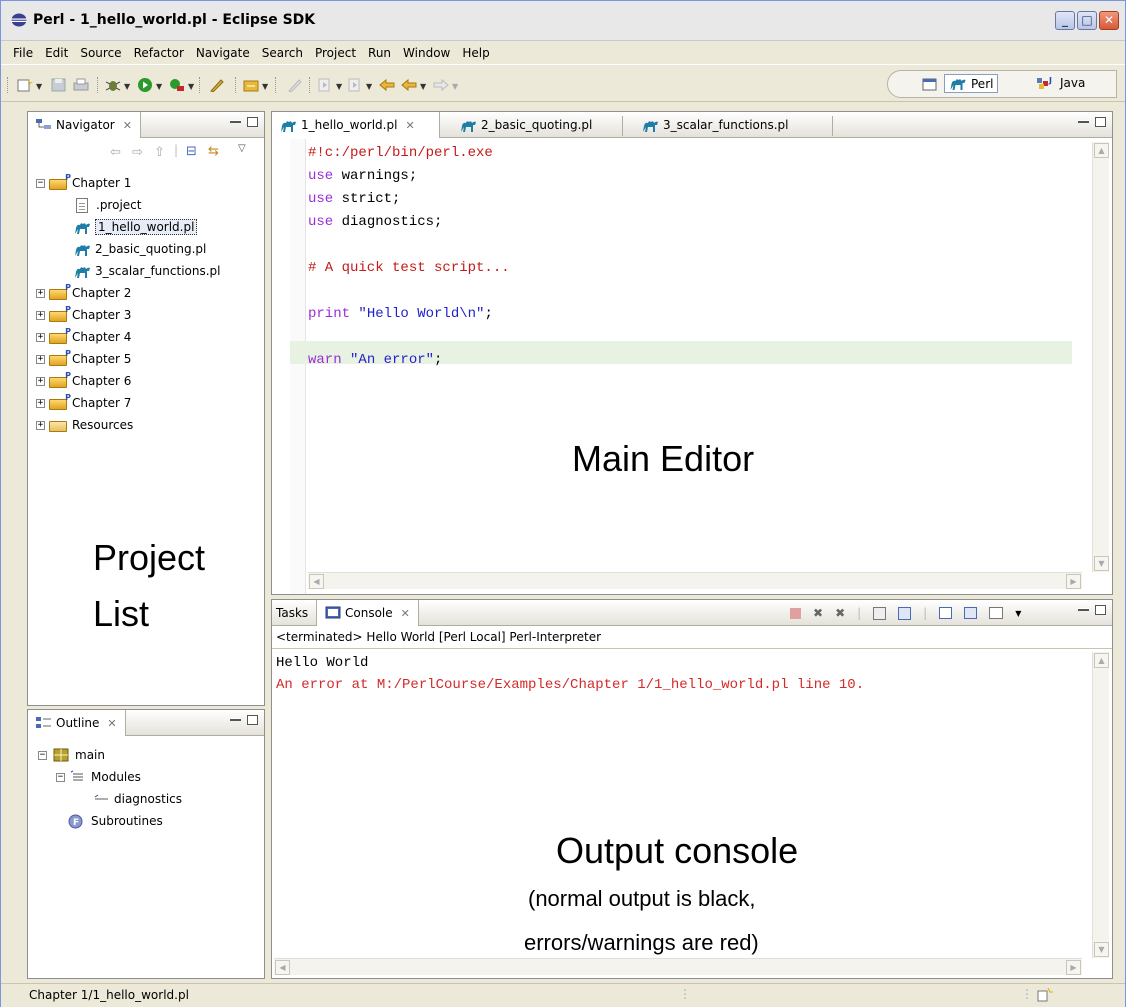 This screenshot has height=1007, width=1126. Describe the element at coordinates (455, 86) in the screenshot. I see `forward-dropdown-icon: ▼` at that location.